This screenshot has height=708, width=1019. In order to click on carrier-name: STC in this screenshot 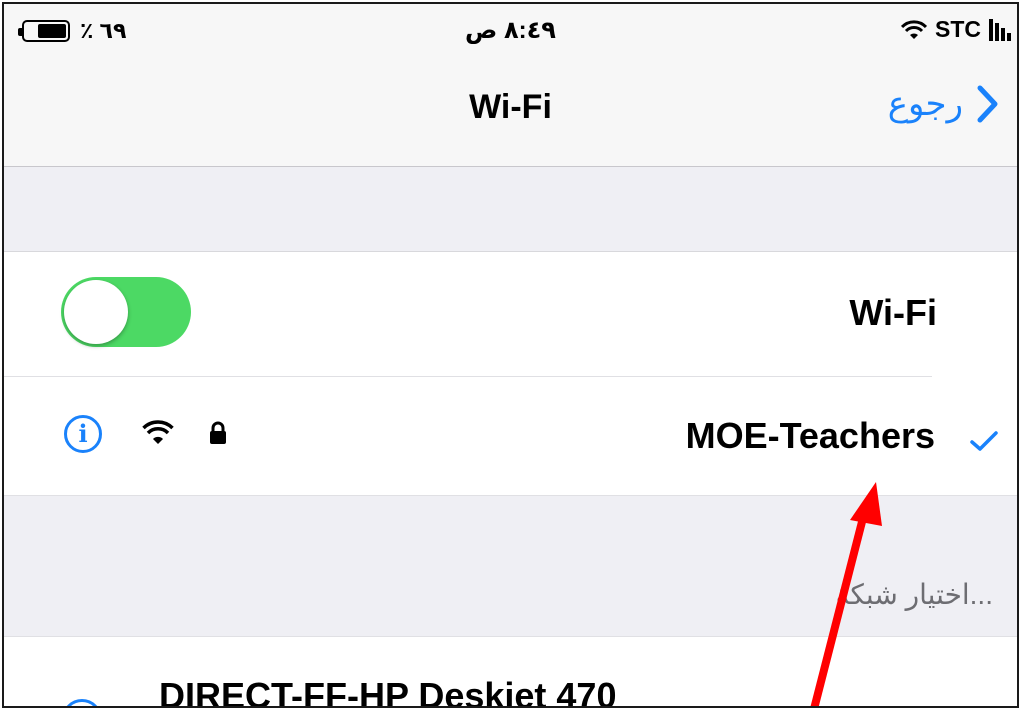, I will do `click(958, 29)`.